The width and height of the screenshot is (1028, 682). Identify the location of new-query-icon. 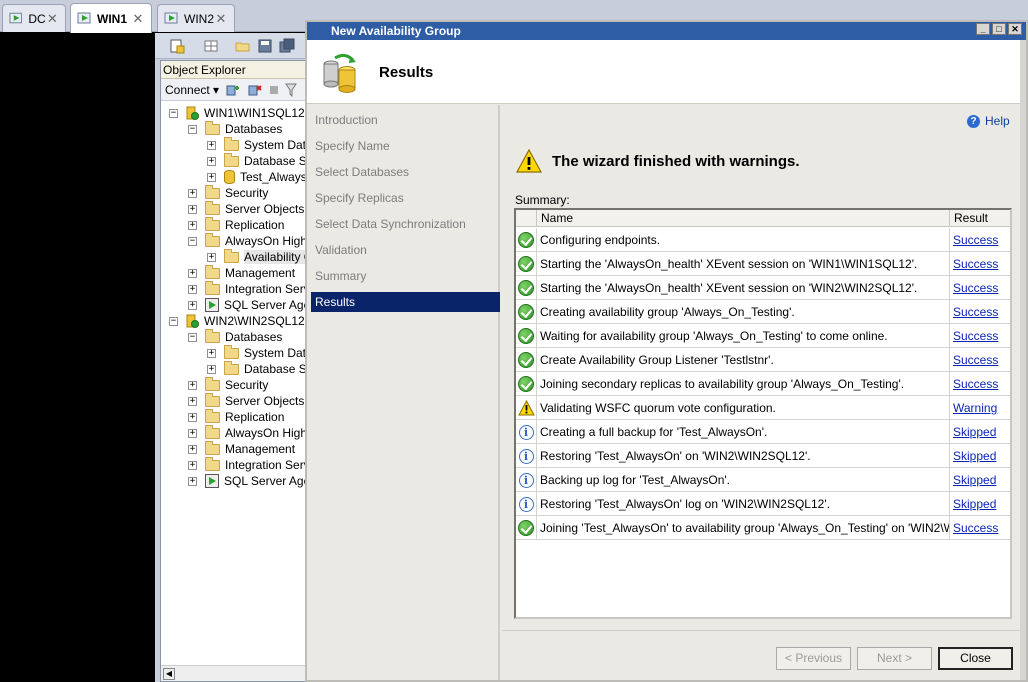
(177, 46).